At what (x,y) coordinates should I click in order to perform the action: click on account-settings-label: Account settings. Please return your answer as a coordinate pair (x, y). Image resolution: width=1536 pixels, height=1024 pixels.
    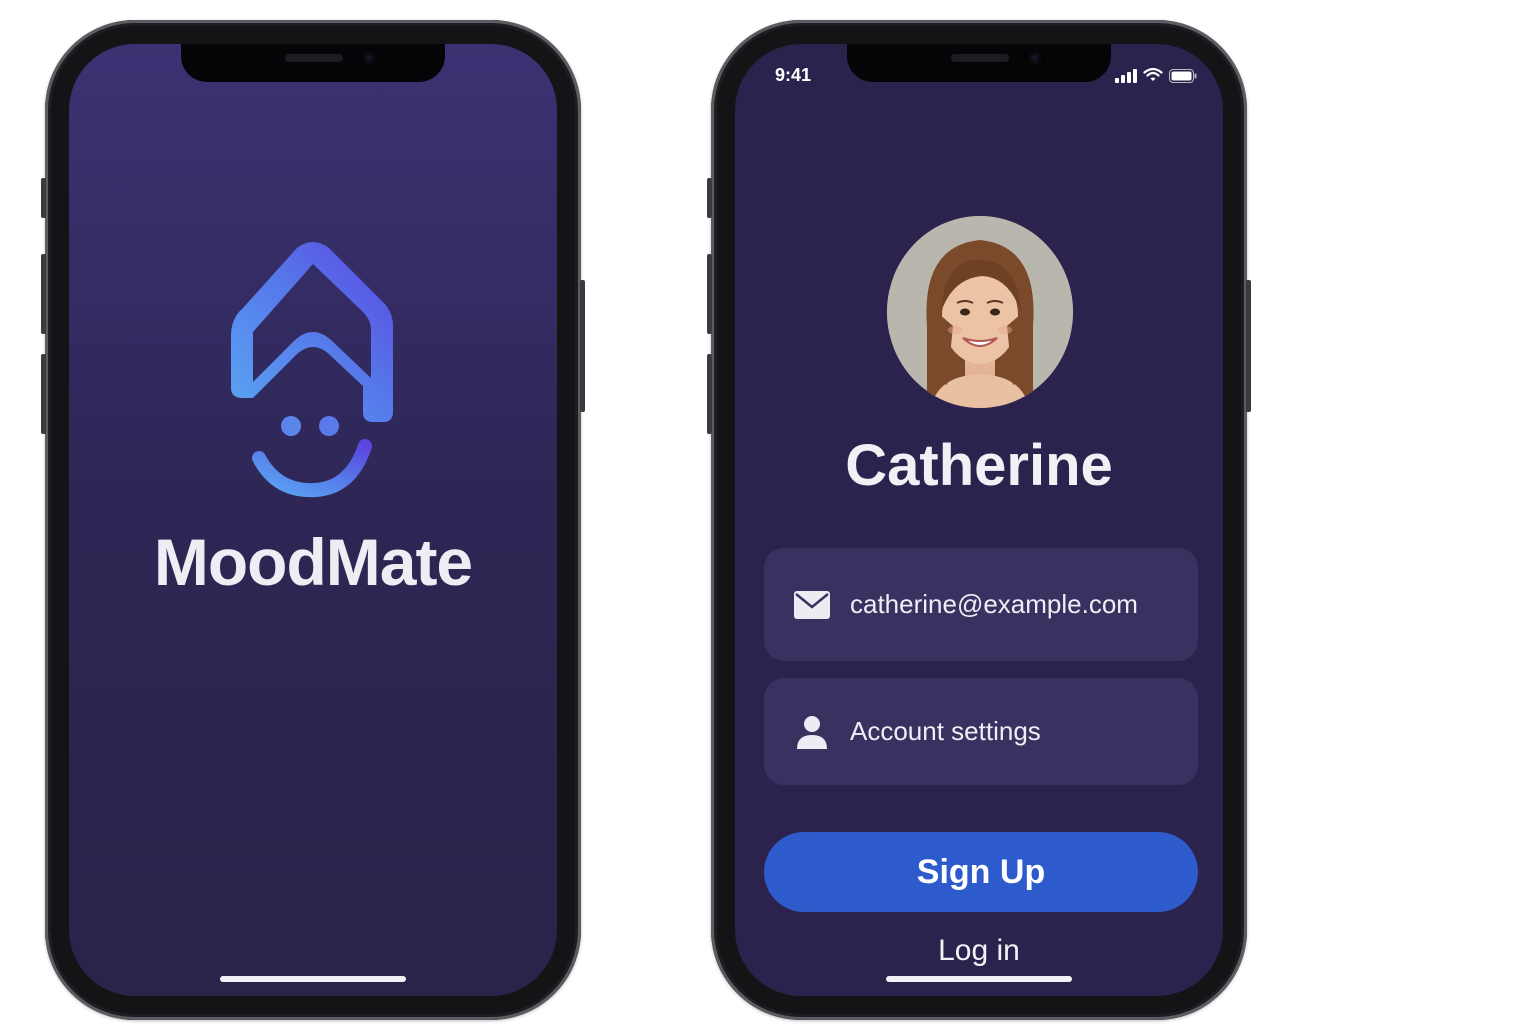
    Looking at the image, I should click on (945, 731).